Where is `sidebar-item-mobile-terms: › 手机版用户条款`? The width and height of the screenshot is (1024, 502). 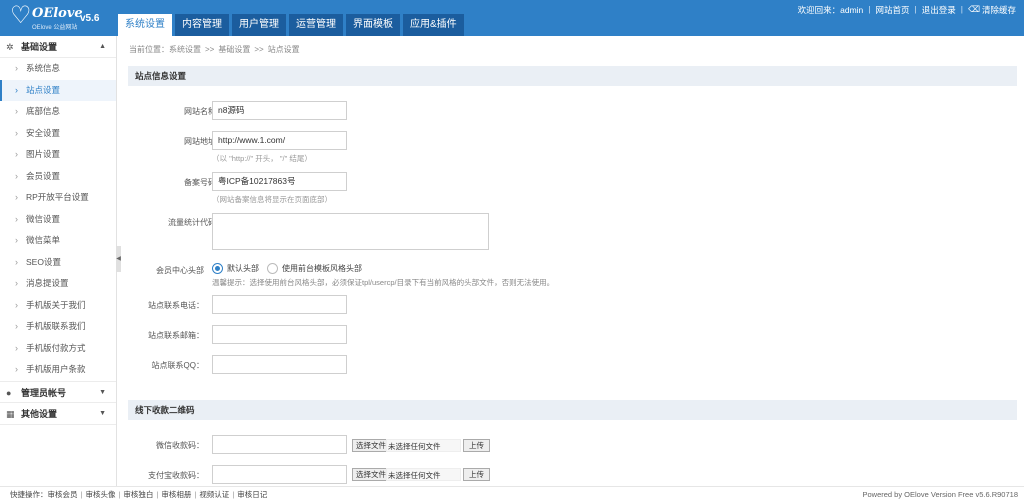
sidebar-item-mobile-terms: › 手机版用户条款 is located at coordinates (58, 370).